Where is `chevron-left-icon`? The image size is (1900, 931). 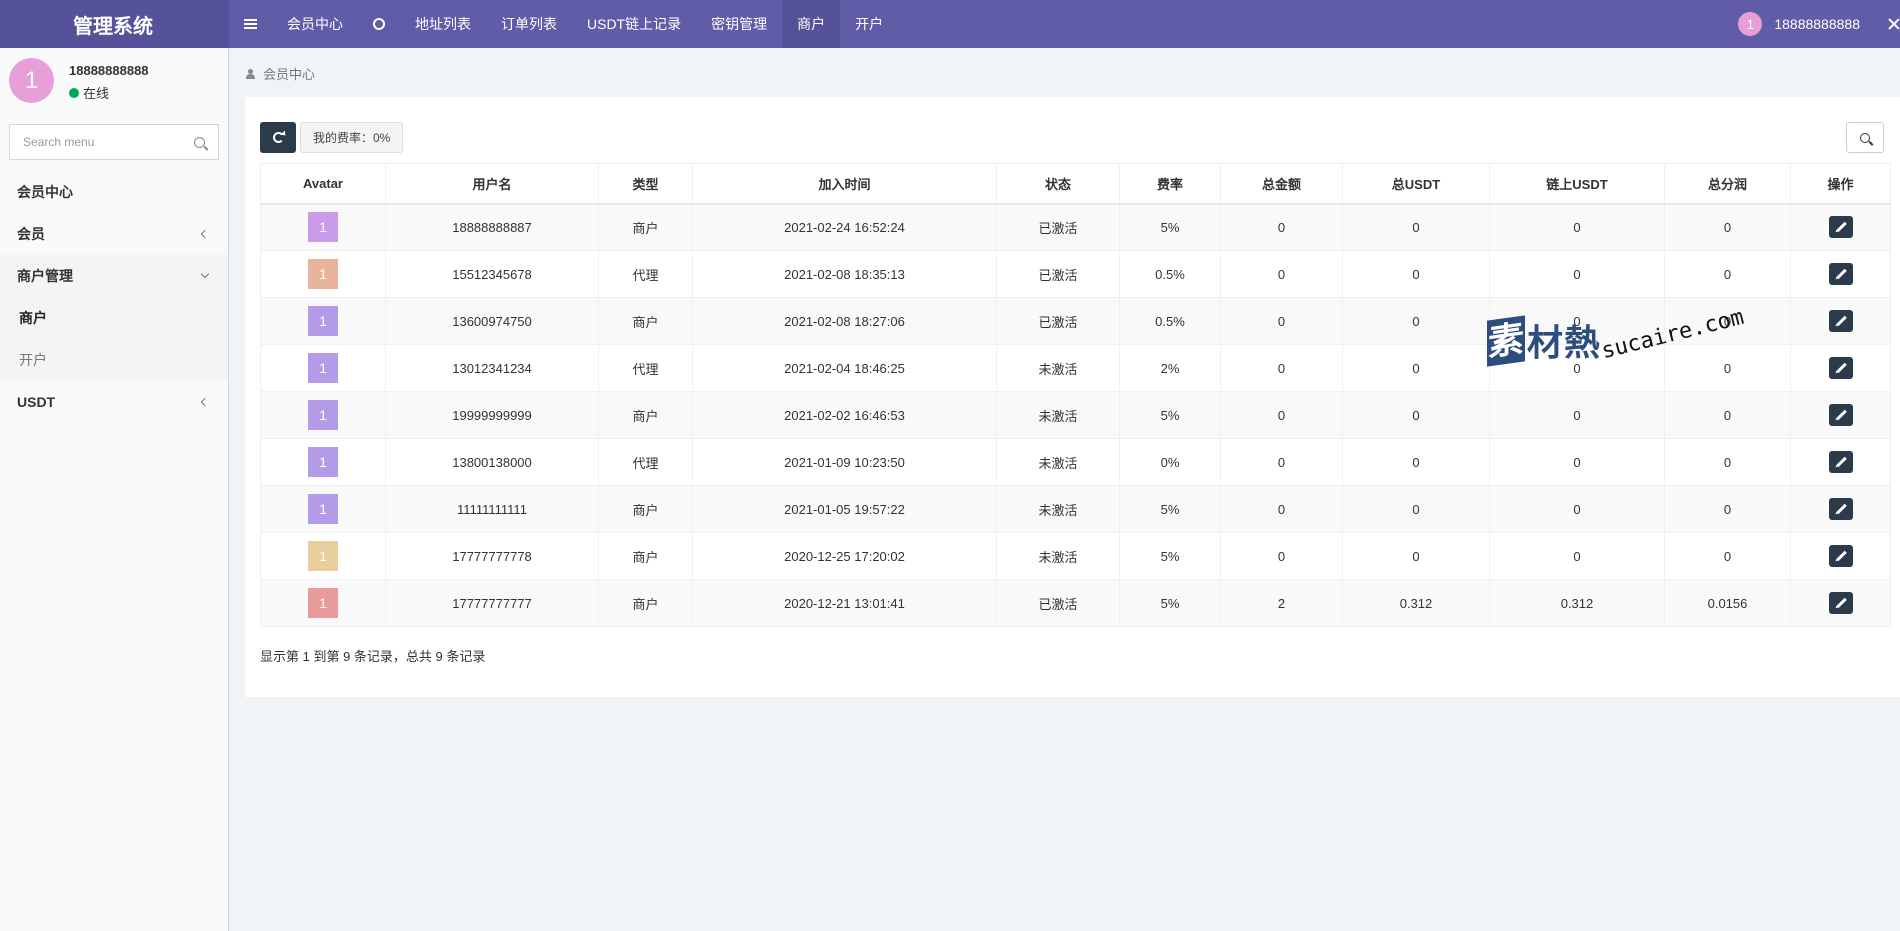 chevron-left-icon is located at coordinates (205, 402).